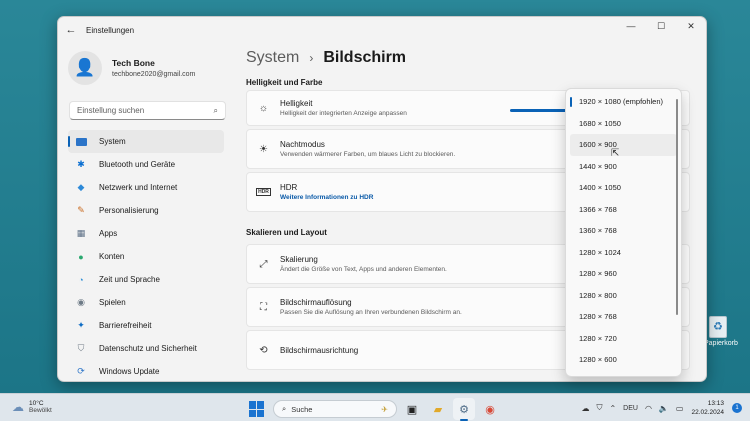  What do you see at coordinates (263, 350) in the screenshot?
I see `orientation-icon: ⟲` at bounding box center [263, 350].